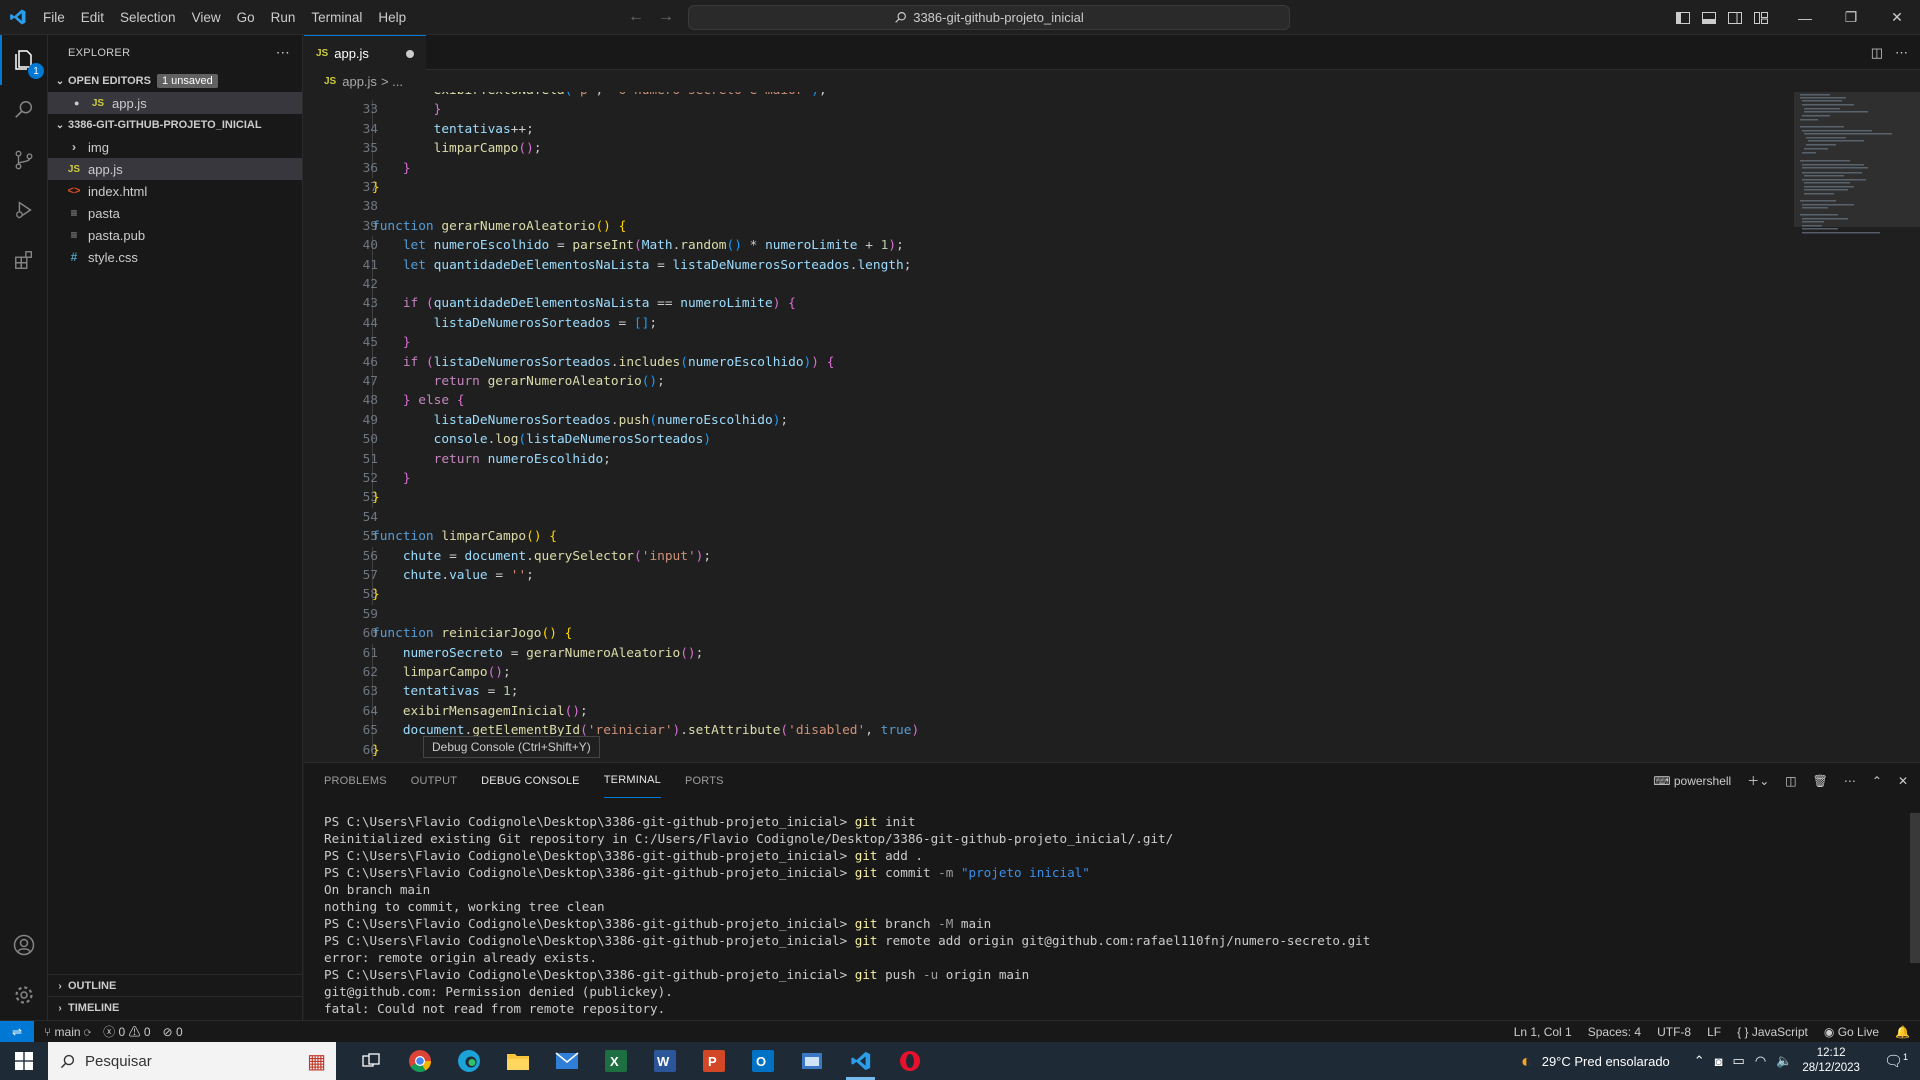 The height and width of the screenshot is (1080, 1920). Describe the element at coordinates (1049, 594) in the screenshot. I see `code-line: 58}` at that location.